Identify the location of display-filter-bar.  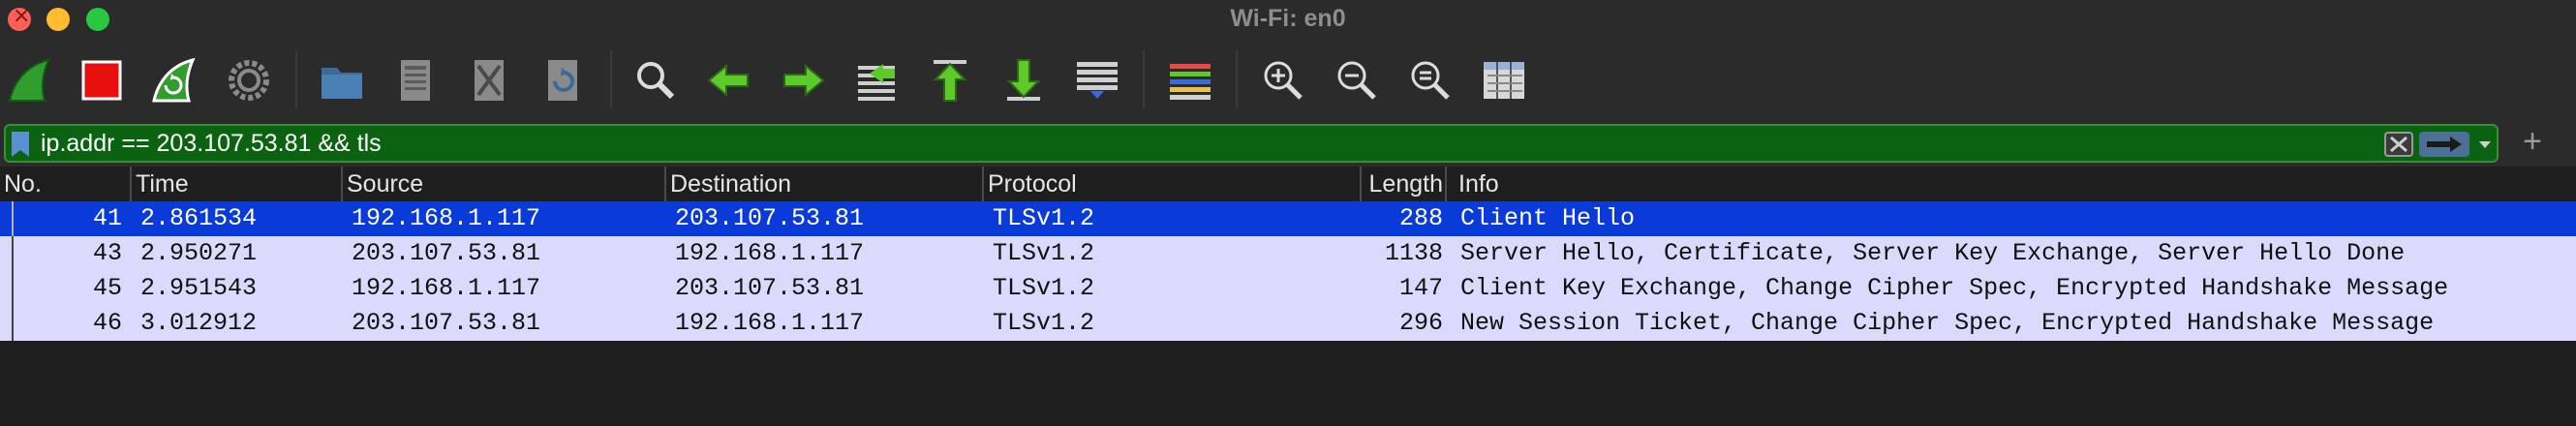
(1288, 143).